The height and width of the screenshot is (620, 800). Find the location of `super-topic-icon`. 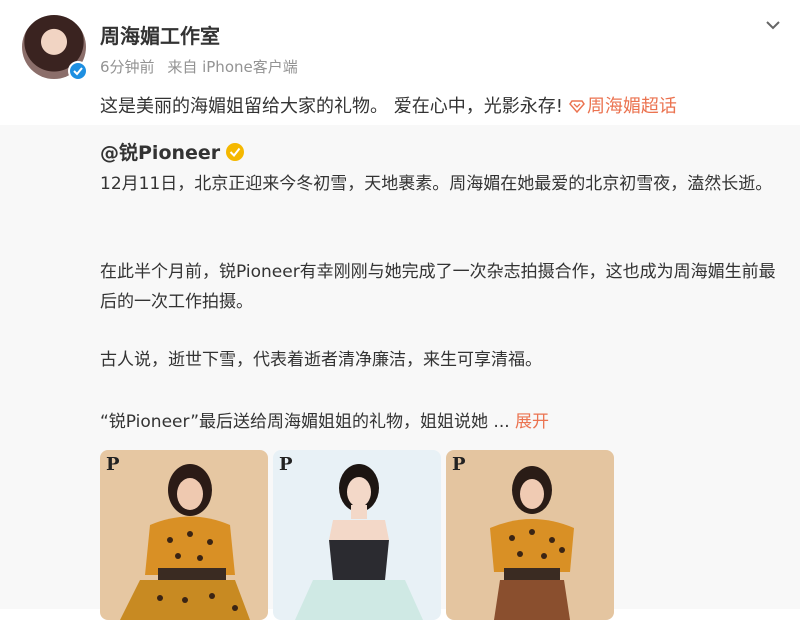

super-topic-icon is located at coordinates (576, 107).